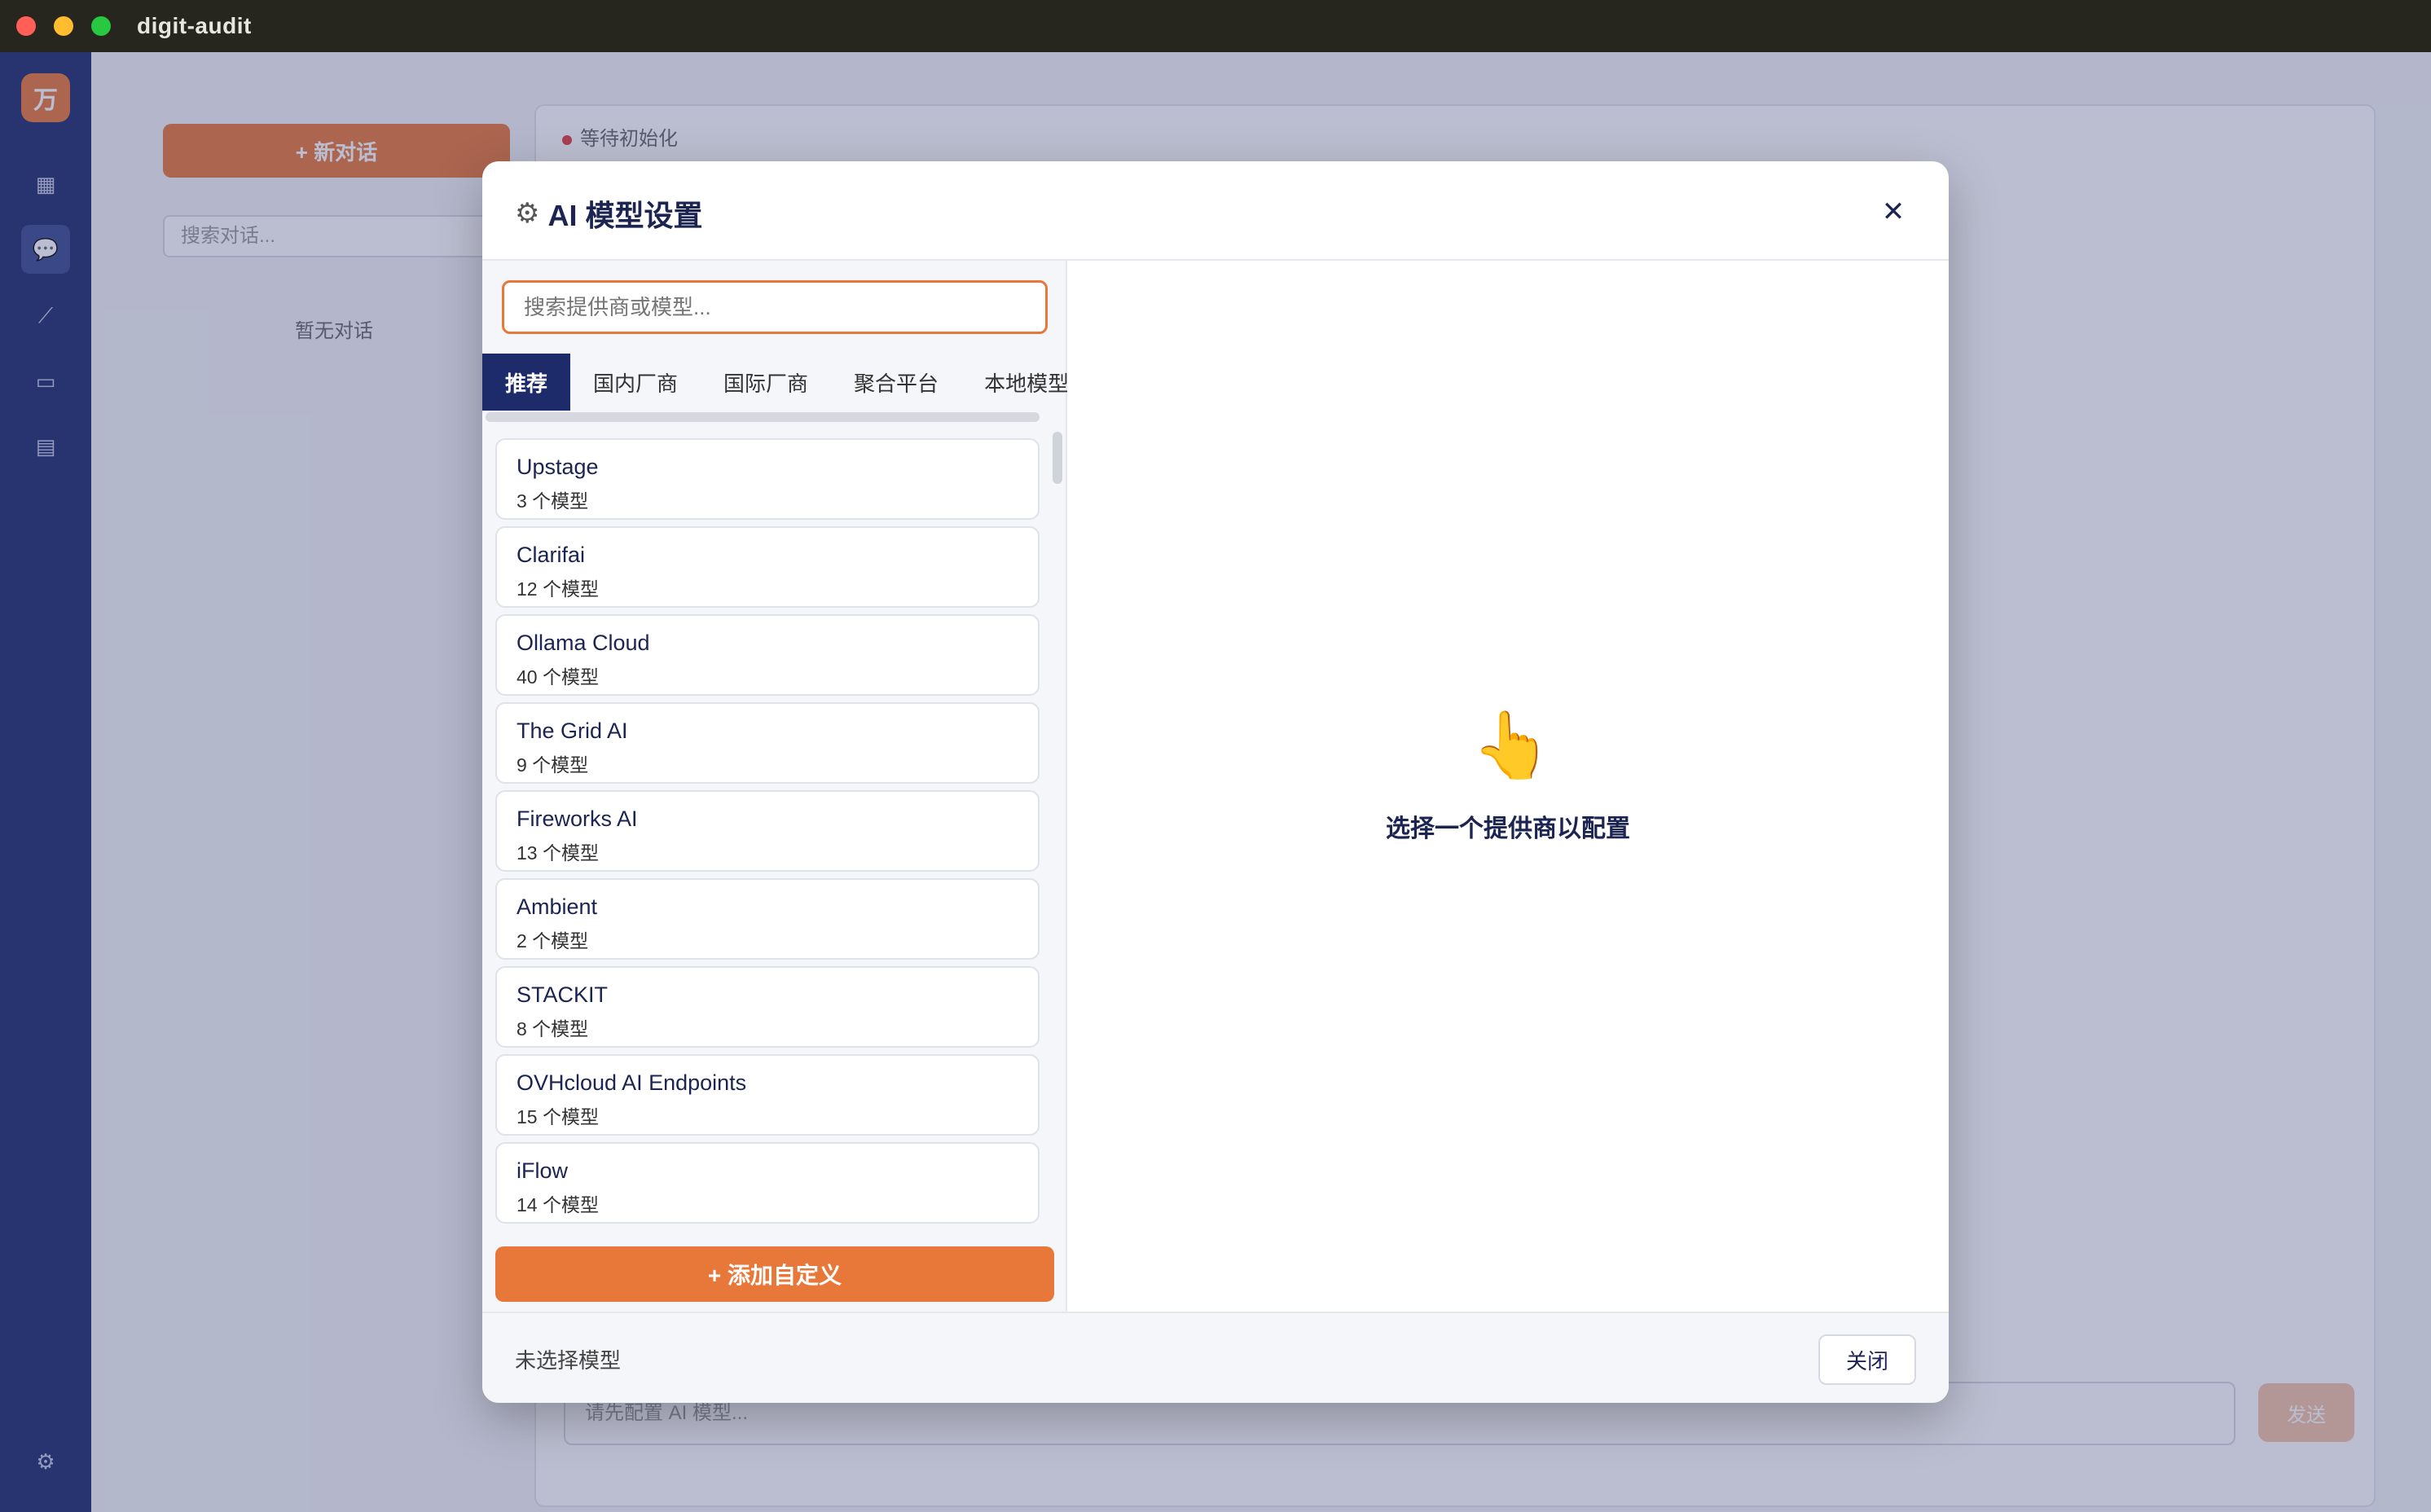 Image resolution: width=2431 pixels, height=1512 pixels. What do you see at coordinates (767, 479) in the screenshot?
I see `provider-item: Upstage 3 个模型` at bounding box center [767, 479].